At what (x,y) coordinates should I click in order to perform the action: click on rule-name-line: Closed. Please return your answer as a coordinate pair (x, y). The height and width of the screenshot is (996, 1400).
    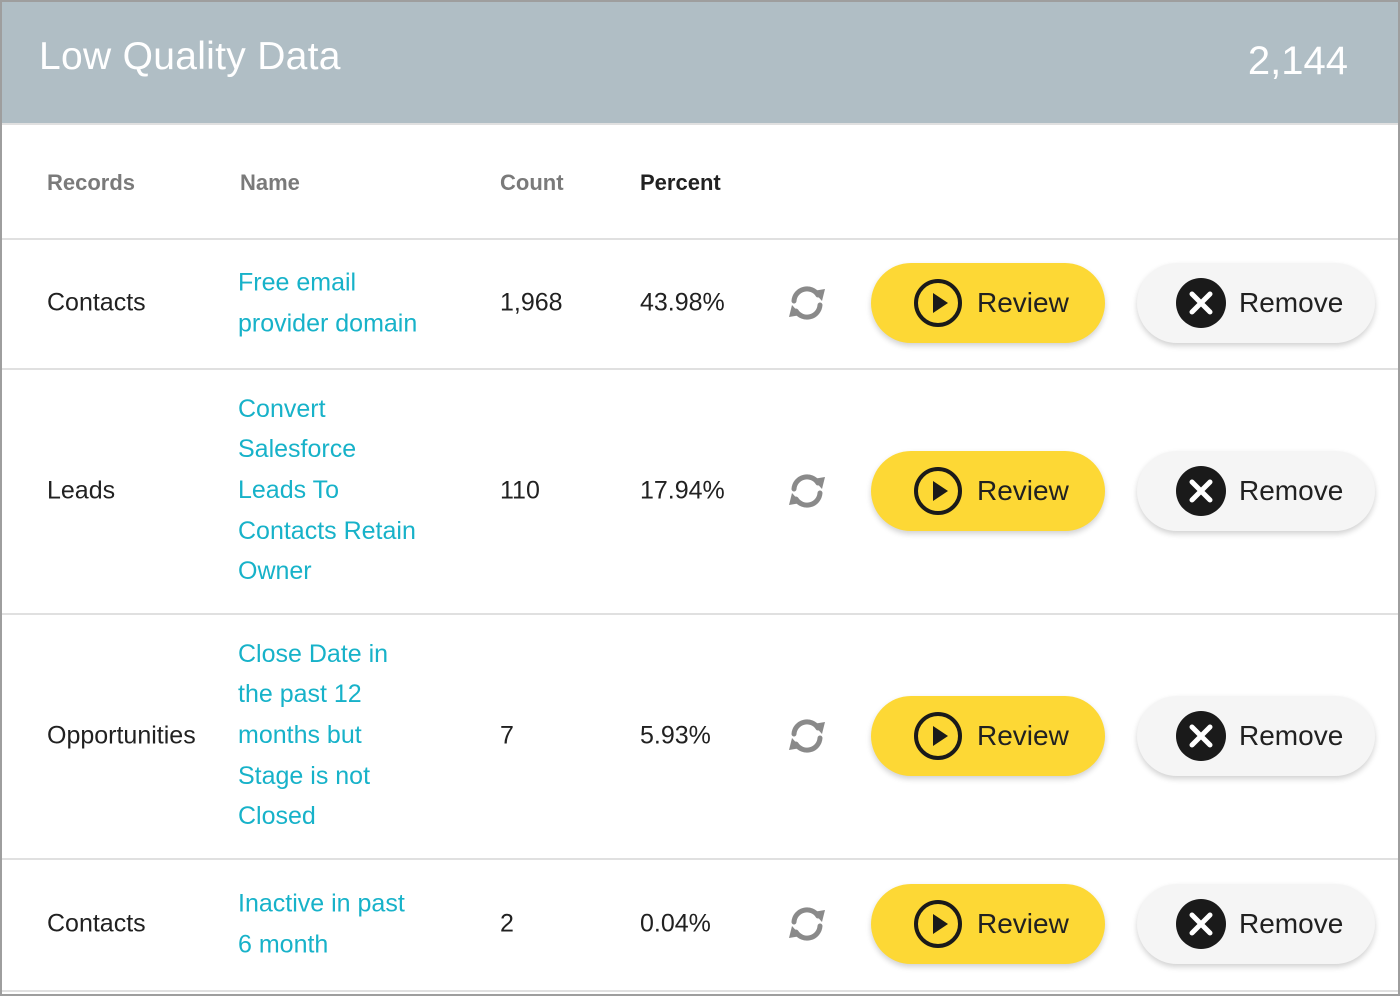
    Looking at the image, I should click on (277, 816).